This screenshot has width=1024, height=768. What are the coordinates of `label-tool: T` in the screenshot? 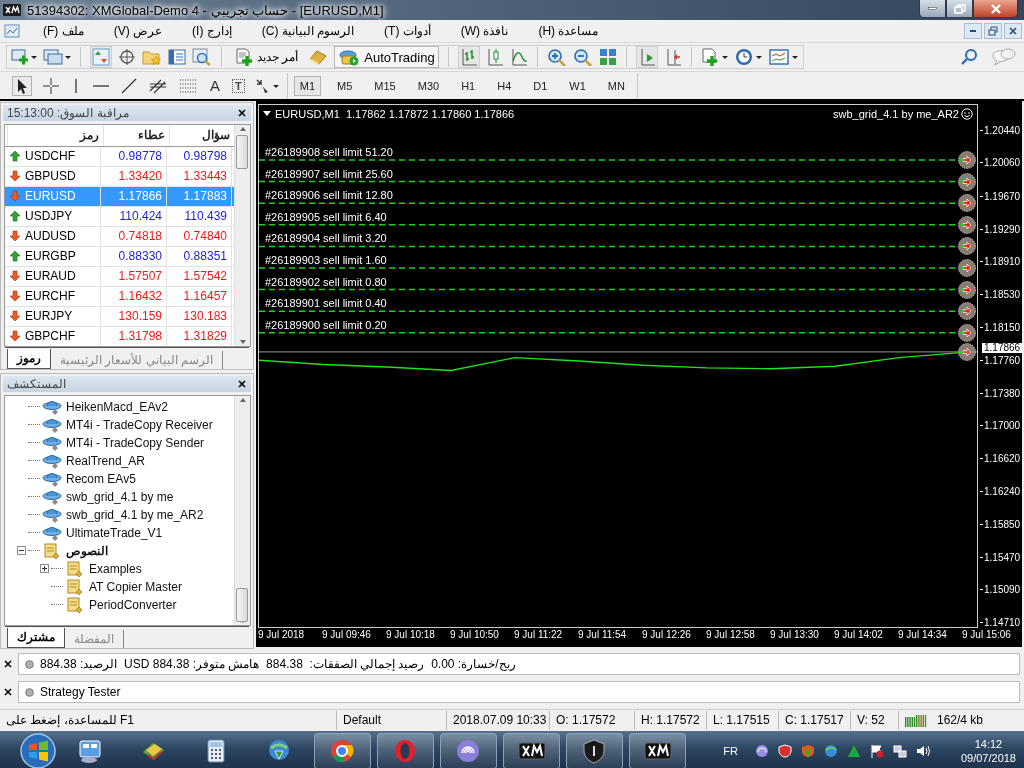 It's located at (238, 85).